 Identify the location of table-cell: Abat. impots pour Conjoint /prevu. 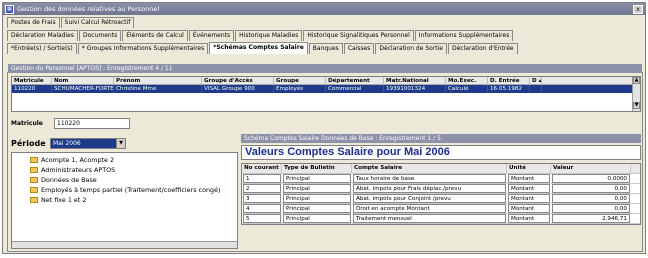
(429, 198).